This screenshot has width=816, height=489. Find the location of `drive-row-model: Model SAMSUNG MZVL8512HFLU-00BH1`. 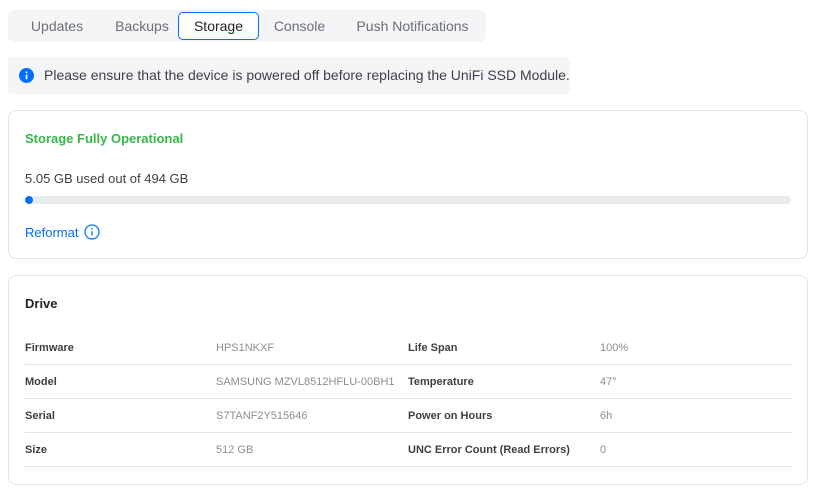

drive-row-model: Model SAMSUNG MZVL8512HFLU-00BH1 is located at coordinates (216, 382).